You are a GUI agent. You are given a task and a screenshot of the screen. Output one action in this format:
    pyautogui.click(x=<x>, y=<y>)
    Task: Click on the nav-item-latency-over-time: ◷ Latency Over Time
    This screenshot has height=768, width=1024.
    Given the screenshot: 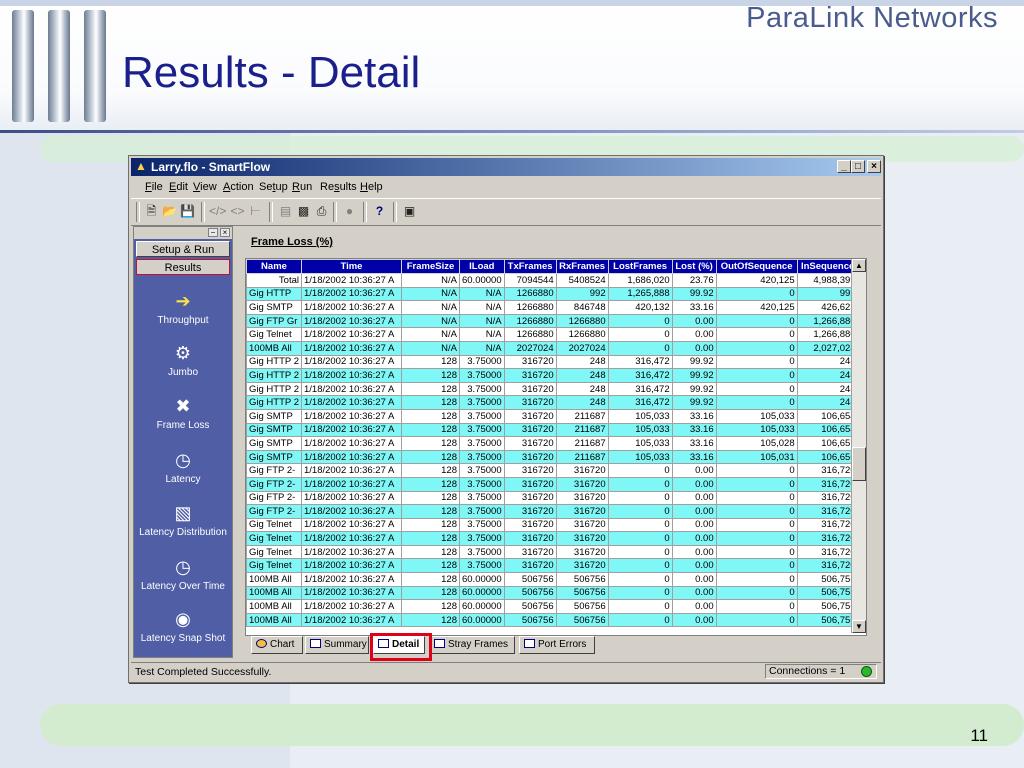 What is the action you would take?
    pyautogui.click(x=183, y=581)
    